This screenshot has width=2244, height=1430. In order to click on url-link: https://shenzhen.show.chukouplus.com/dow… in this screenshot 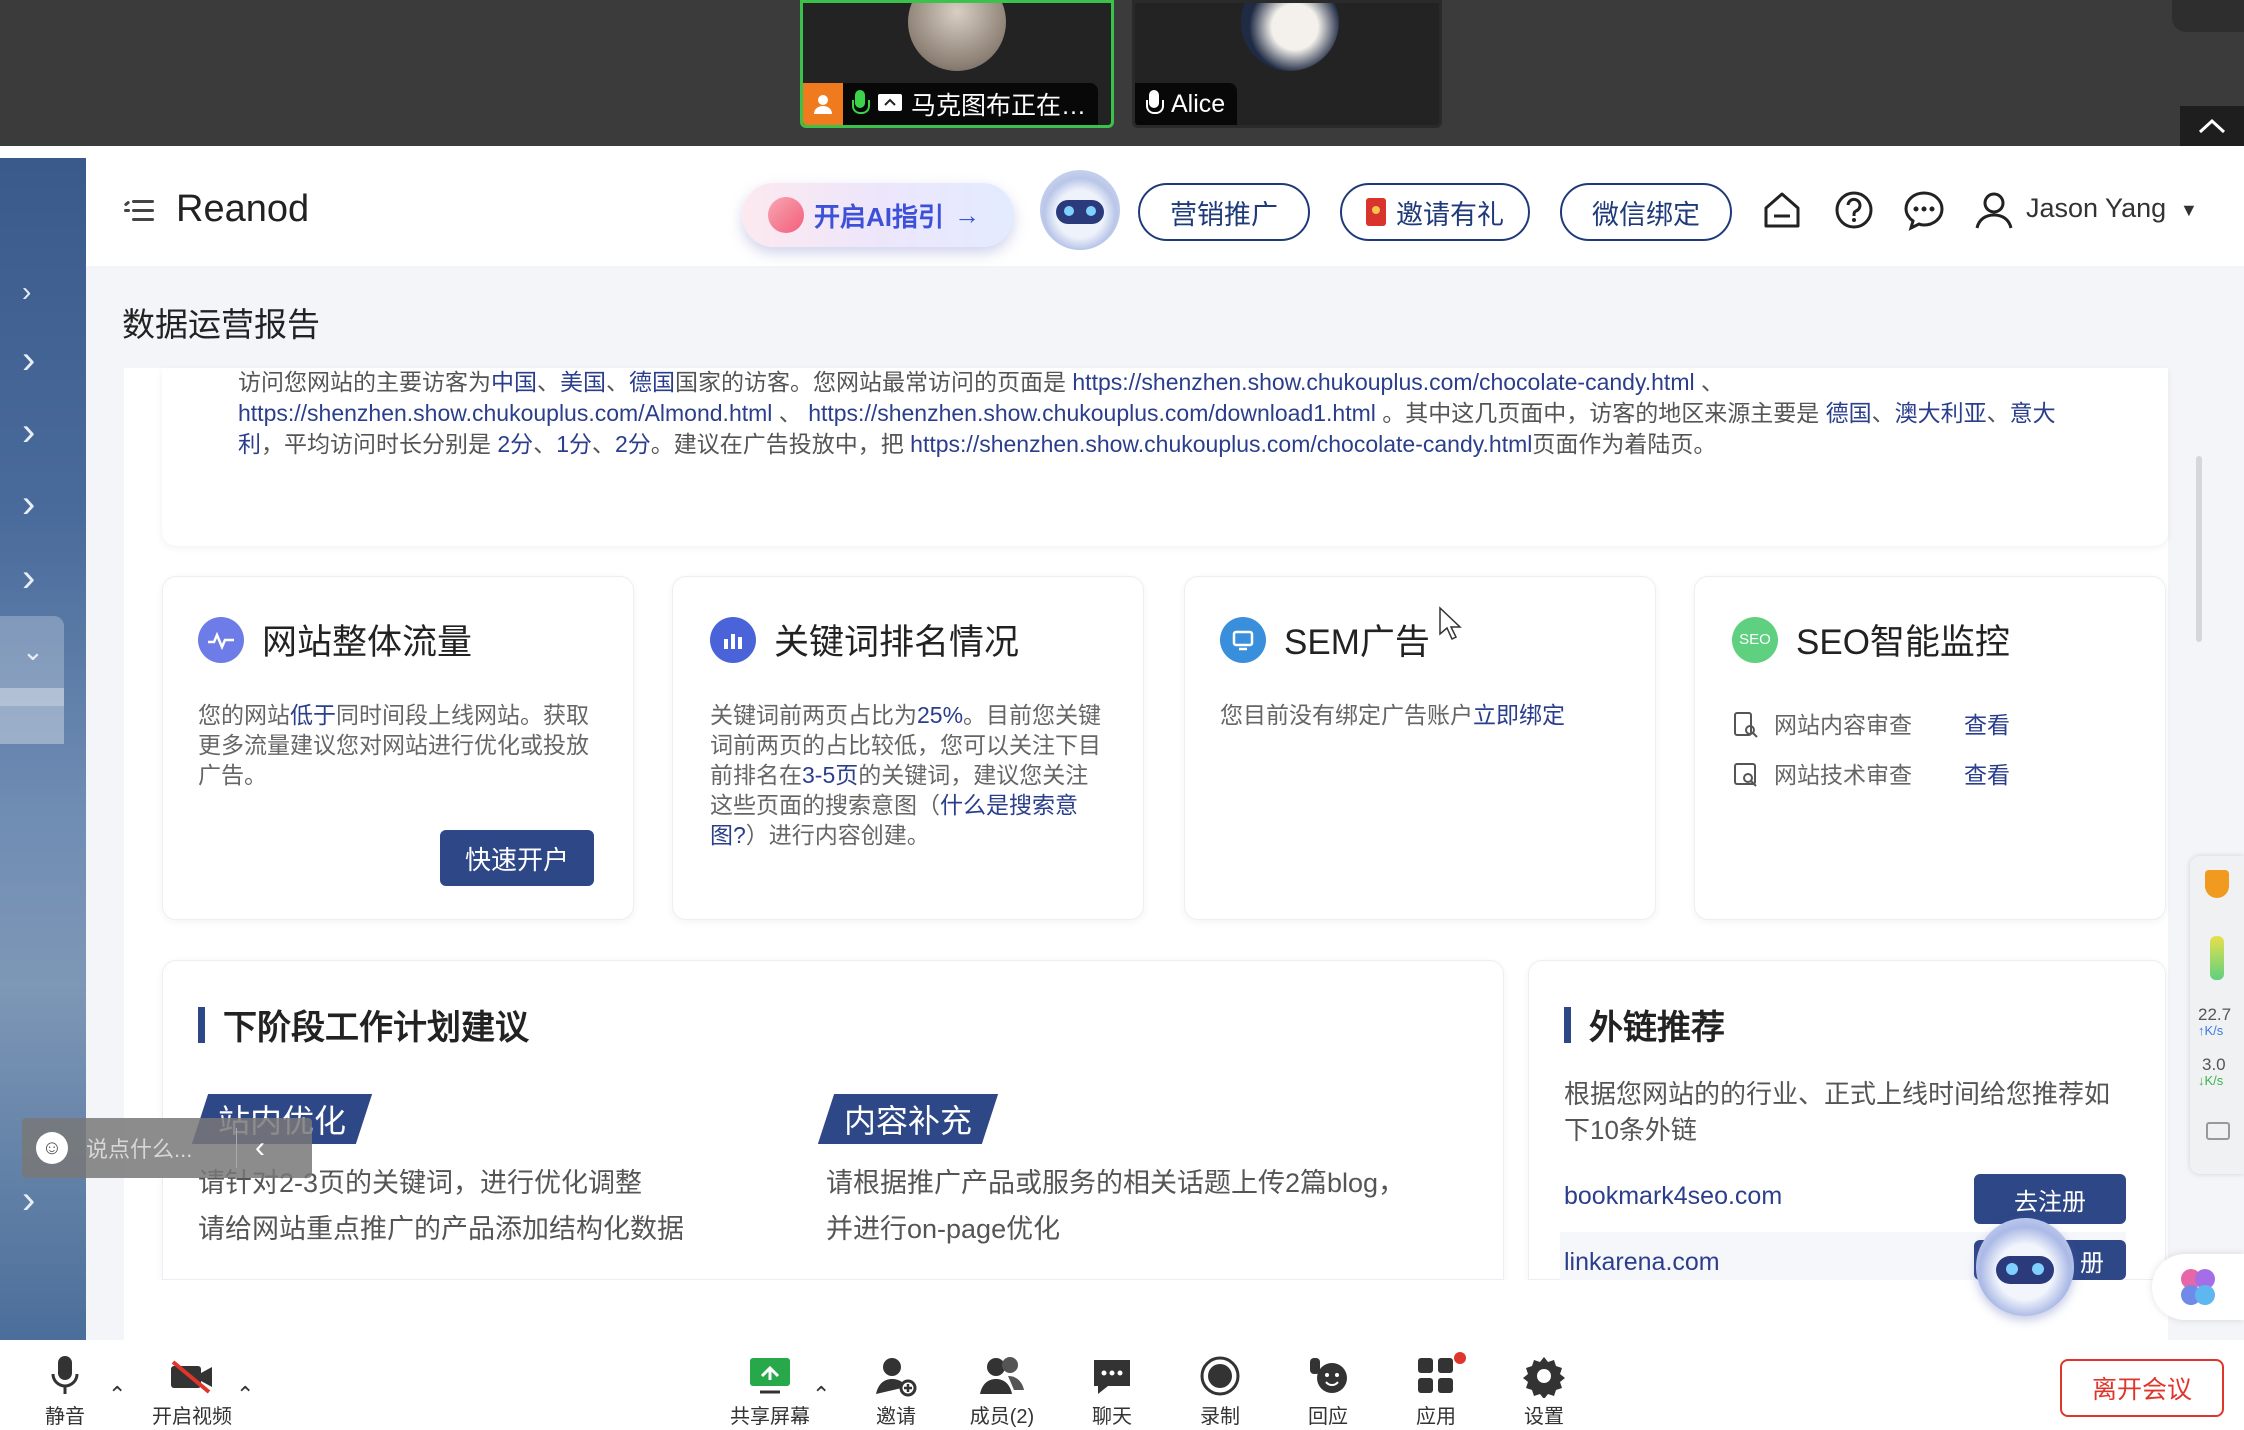, I will do `click(1092, 413)`.